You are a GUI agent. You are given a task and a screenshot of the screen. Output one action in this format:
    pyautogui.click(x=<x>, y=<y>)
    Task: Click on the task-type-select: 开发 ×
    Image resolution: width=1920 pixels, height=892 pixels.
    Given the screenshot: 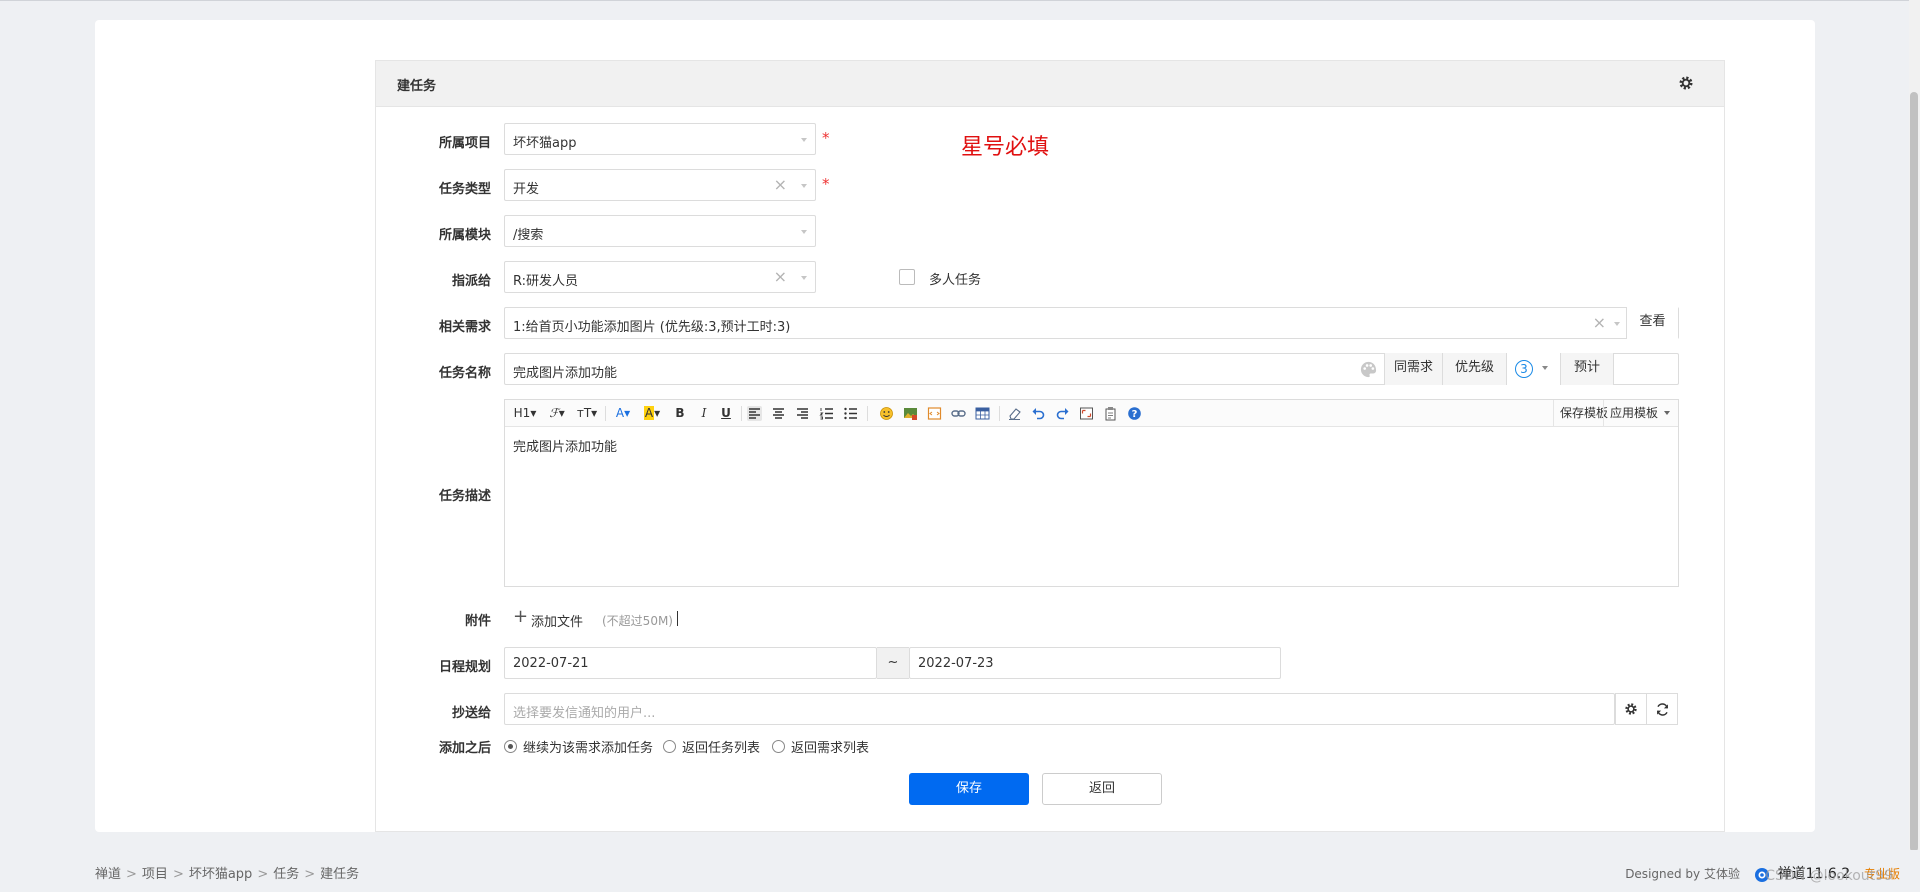 What is the action you would take?
    pyautogui.click(x=660, y=185)
    